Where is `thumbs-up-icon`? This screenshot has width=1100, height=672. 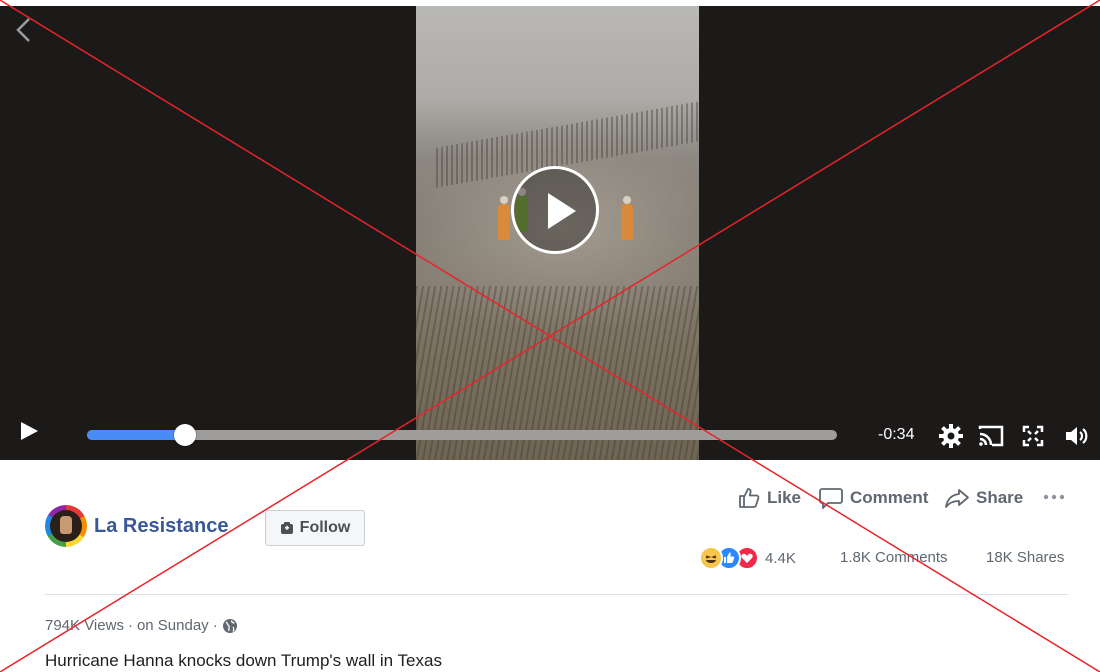
thumbs-up-icon is located at coordinates (749, 498).